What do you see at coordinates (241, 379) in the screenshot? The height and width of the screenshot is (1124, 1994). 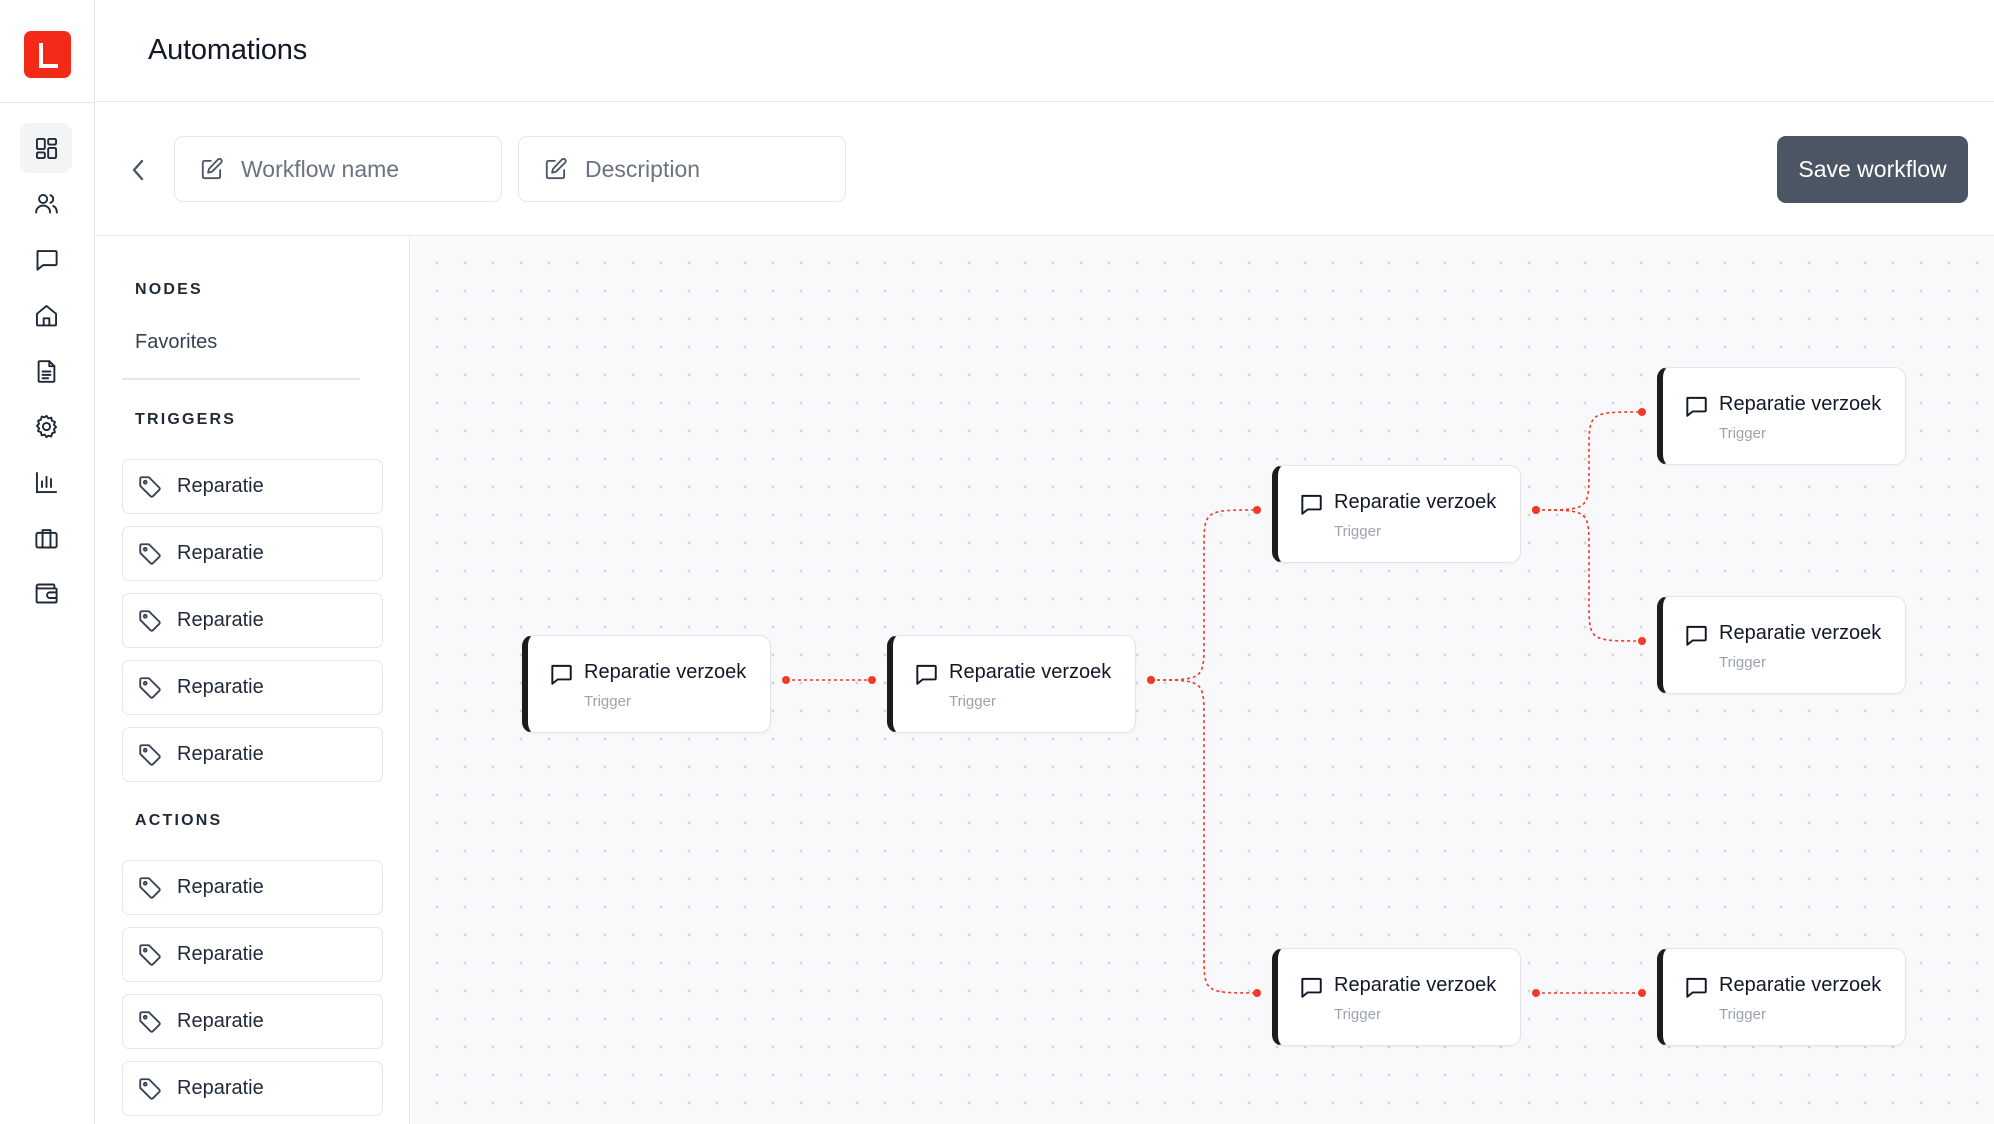 I see `palette-divider` at bounding box center [241, 379].